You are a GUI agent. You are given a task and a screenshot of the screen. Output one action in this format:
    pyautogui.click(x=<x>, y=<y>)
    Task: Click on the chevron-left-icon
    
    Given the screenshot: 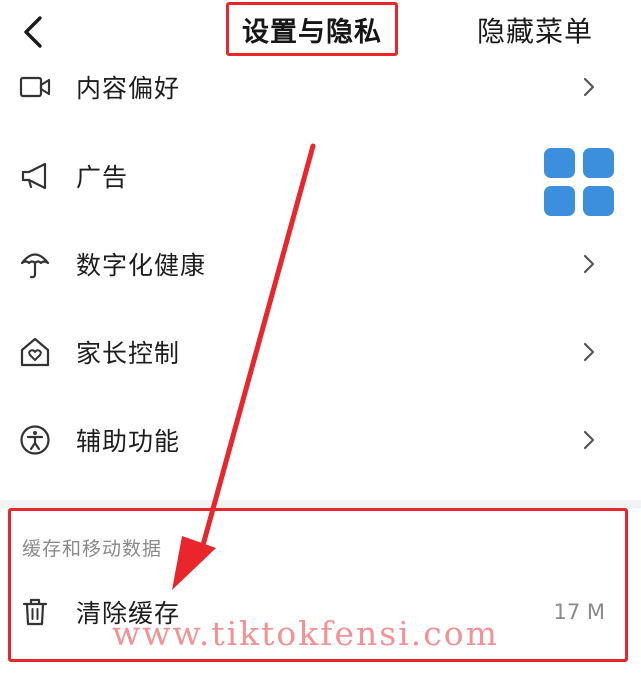 What is the action you would take?
    pyautogui.click(x=33, y=32)
    